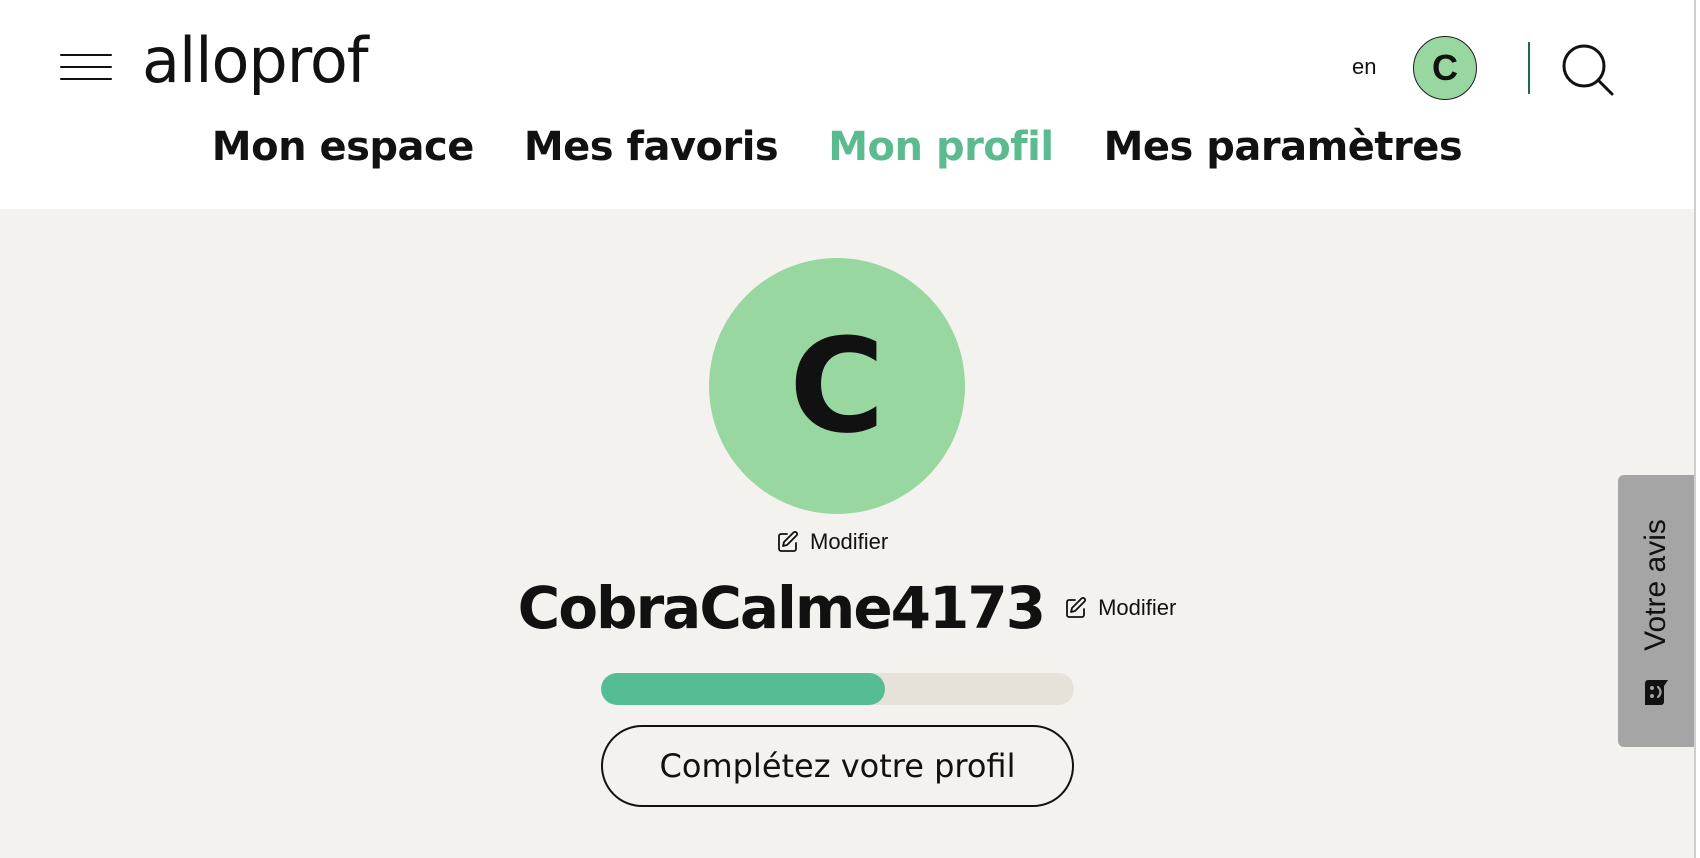  I want to click on edit-avatar-label: Modifier, so click(849, 541).